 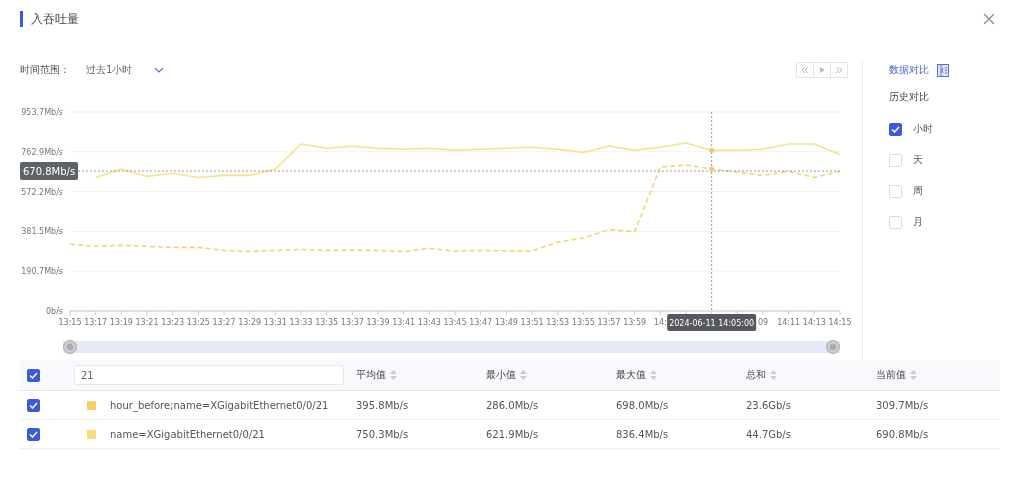 I want to click on y-axis-label: 381.5Mb/s, so click(x=42, y=232).